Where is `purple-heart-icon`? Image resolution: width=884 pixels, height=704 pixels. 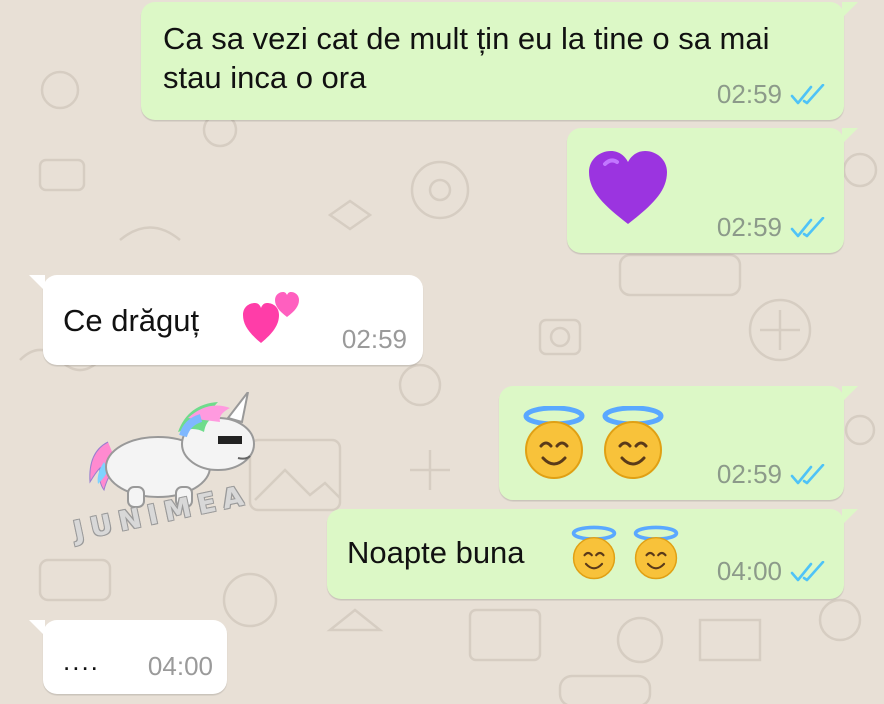
purple-heart-icon is located at coordinates (628, 187).